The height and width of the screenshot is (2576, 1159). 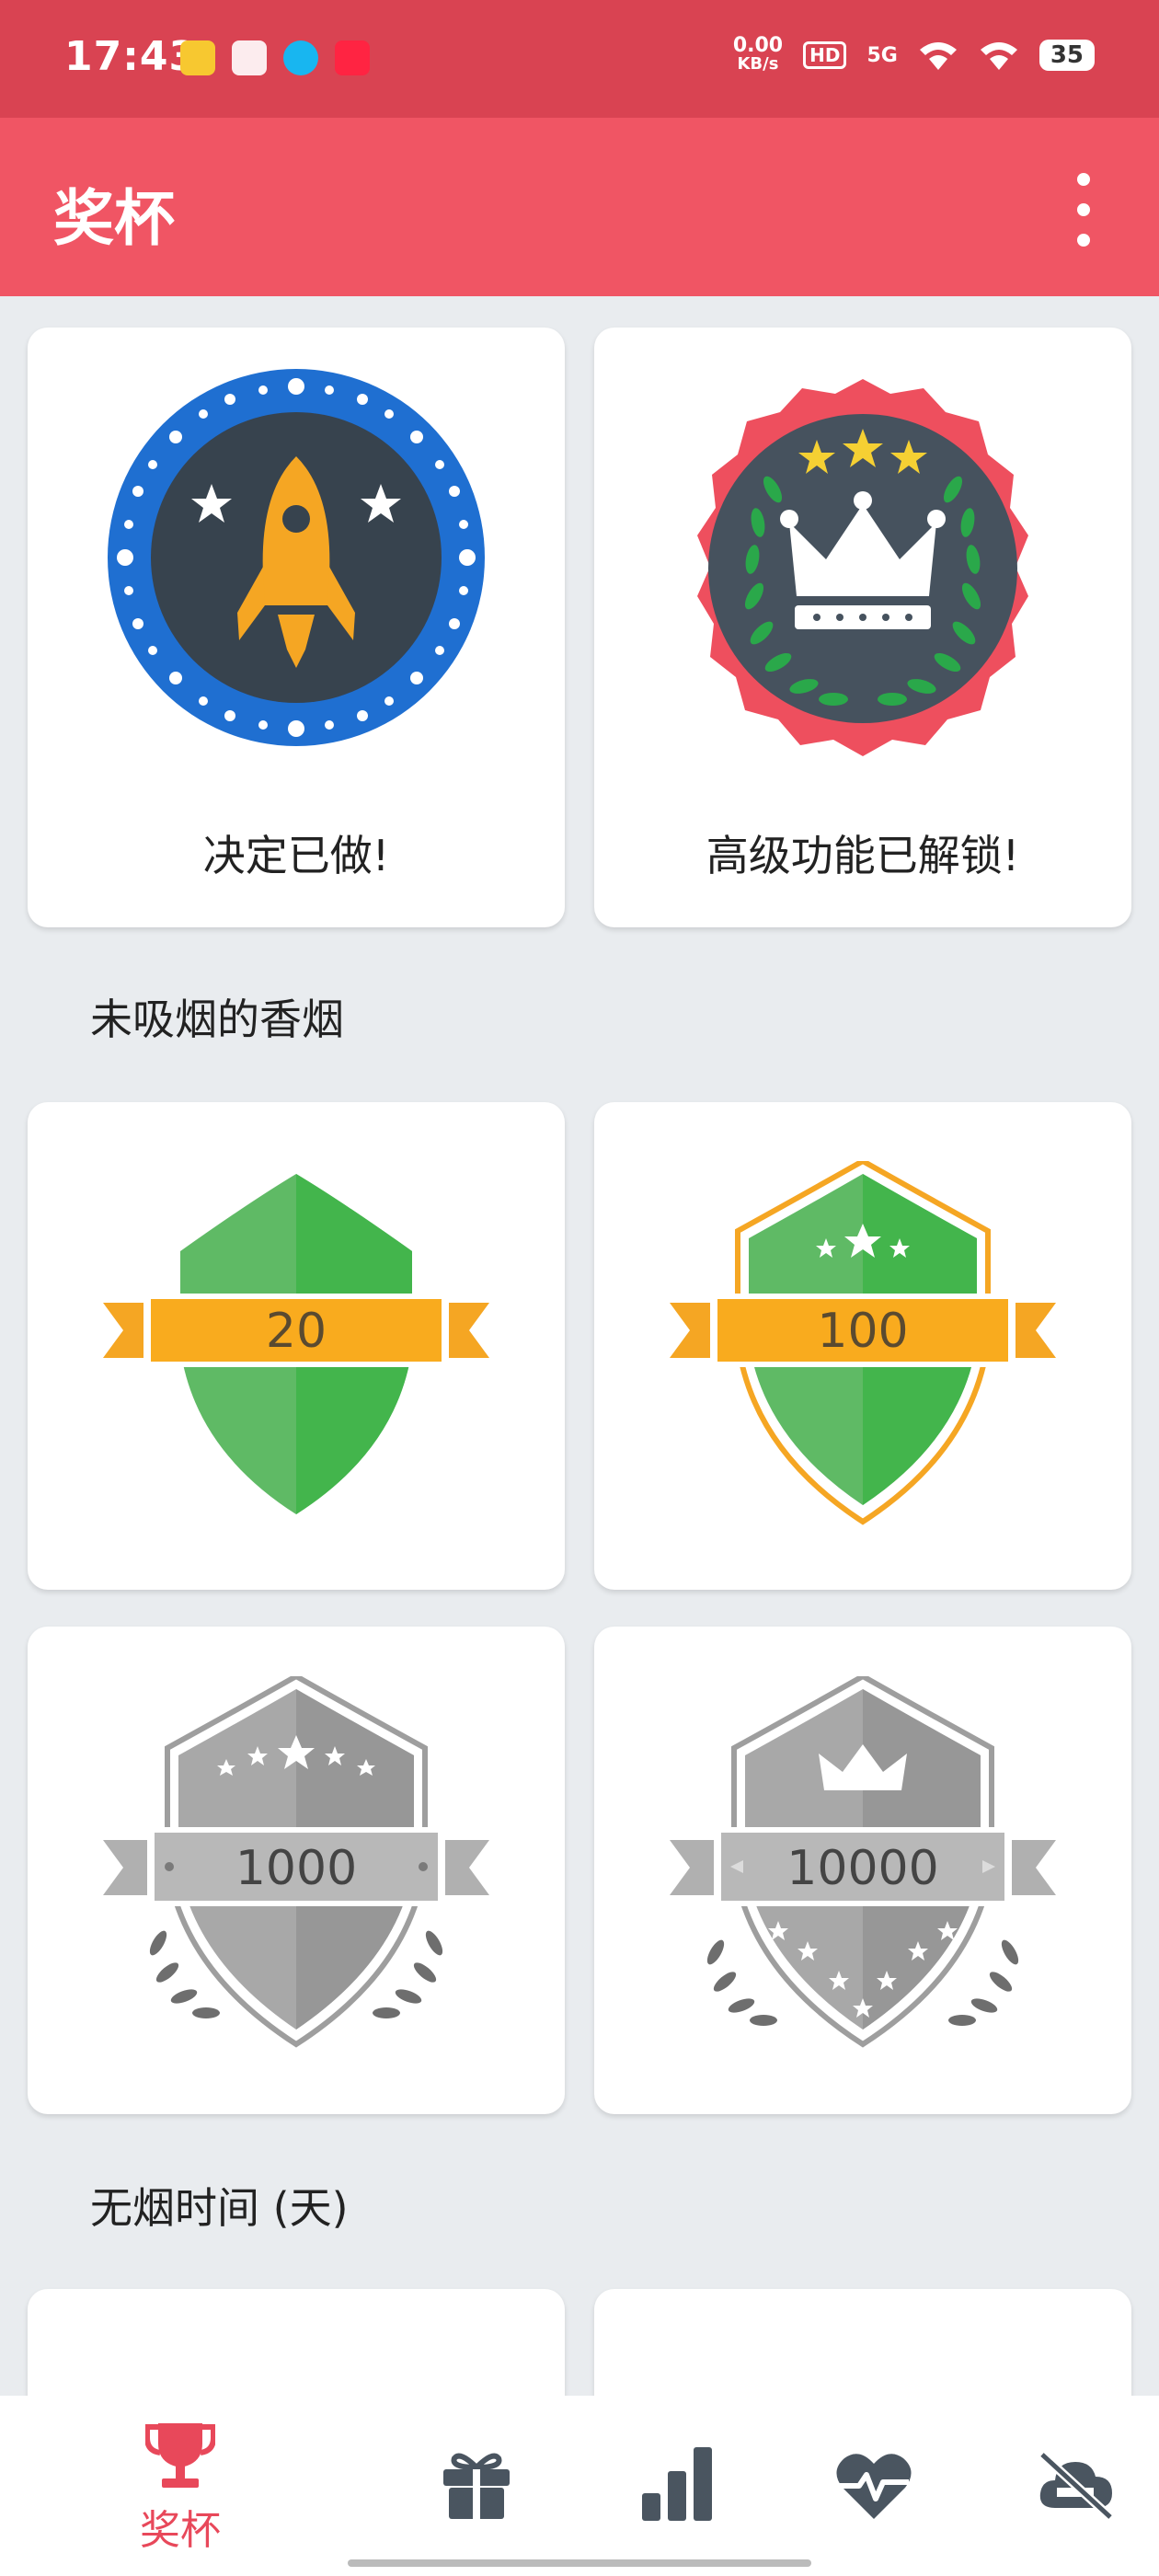 What do you see at coordinates (579, 2563) in the screenshot?
I see `home-indicator` at bounding box center [579, 2563].